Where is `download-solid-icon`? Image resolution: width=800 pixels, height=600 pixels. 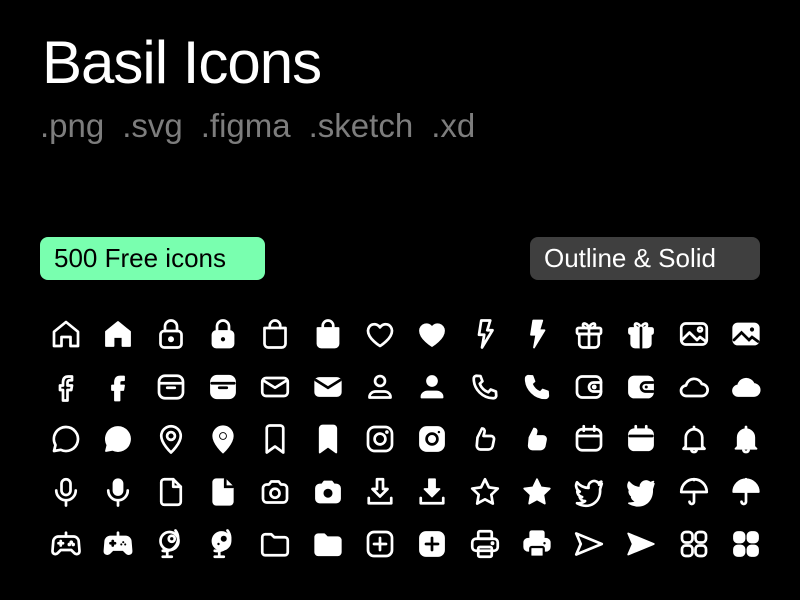
download-solid-icon is located at coordinates (432, 492).